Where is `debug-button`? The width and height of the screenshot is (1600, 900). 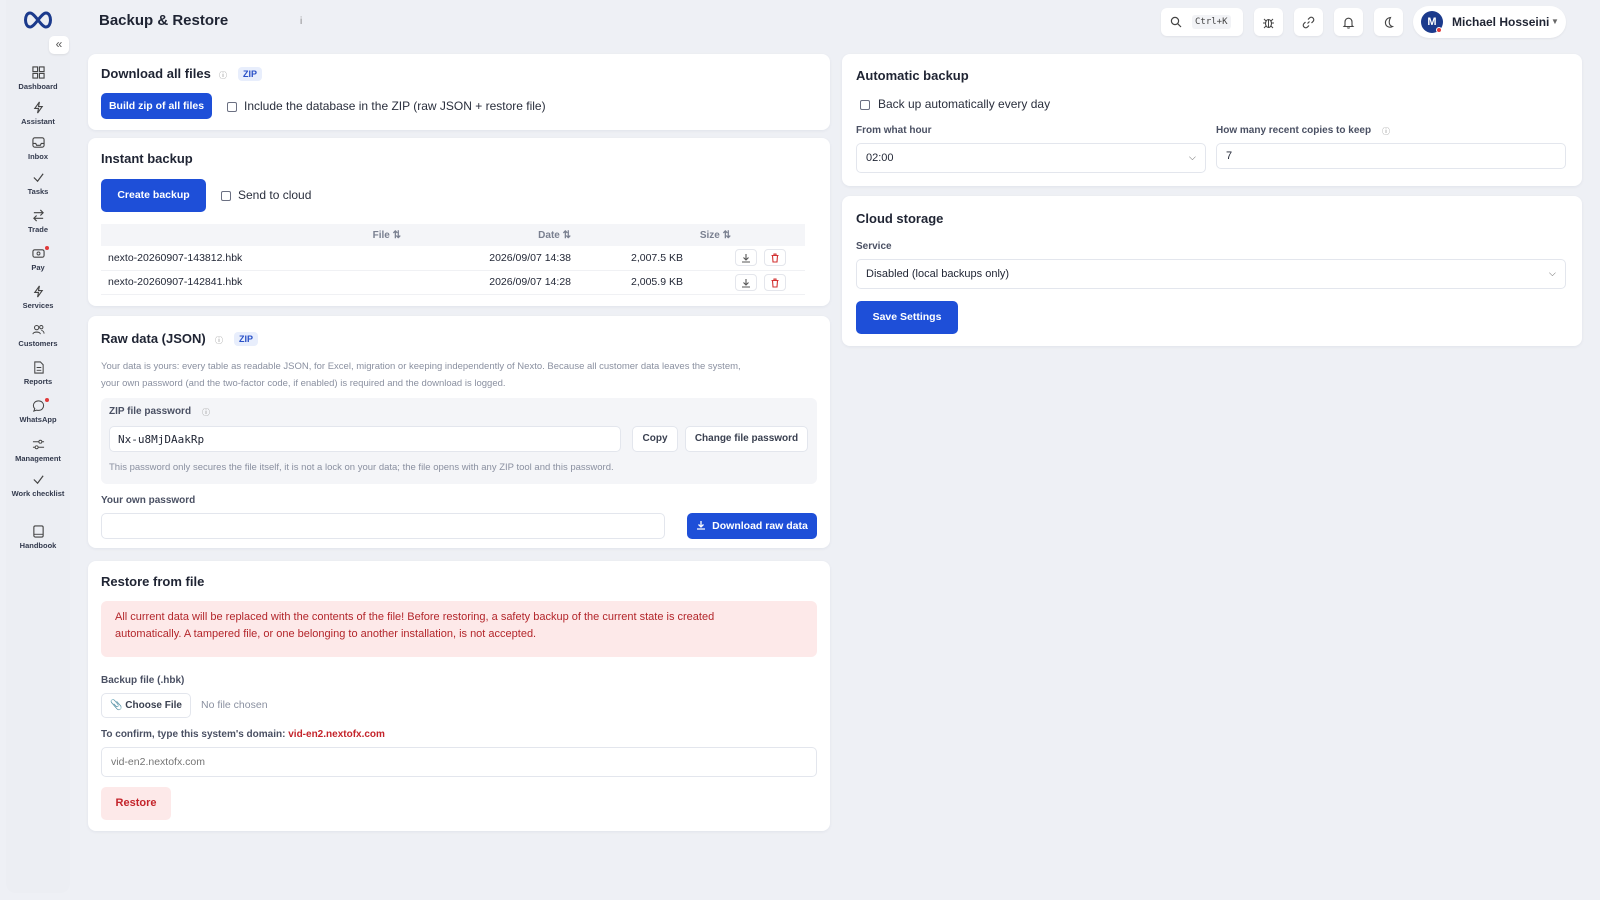 debug-button is located at coordinates (1268, 22).